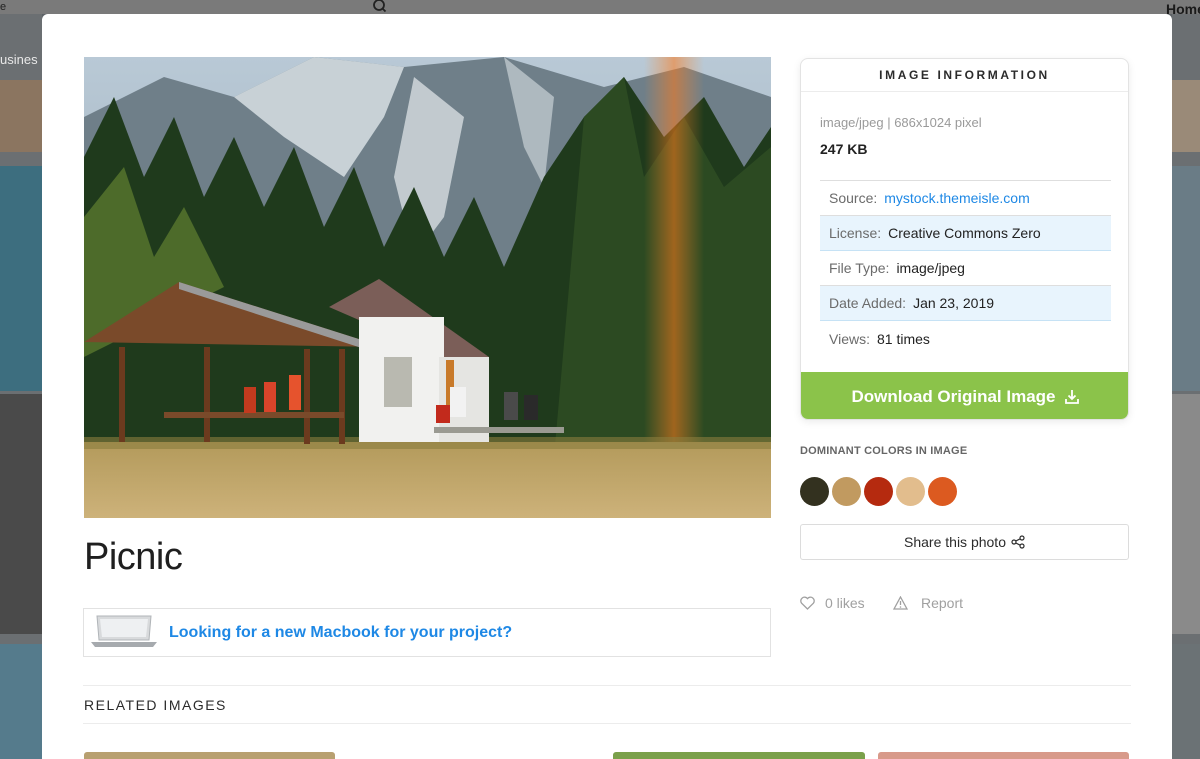 The image size is (1200, 759). What do you see at coordinates (956, 198) in the screenshot?
I see `source-link: mystock.themeisle.com` at bounding box center [956, 198].